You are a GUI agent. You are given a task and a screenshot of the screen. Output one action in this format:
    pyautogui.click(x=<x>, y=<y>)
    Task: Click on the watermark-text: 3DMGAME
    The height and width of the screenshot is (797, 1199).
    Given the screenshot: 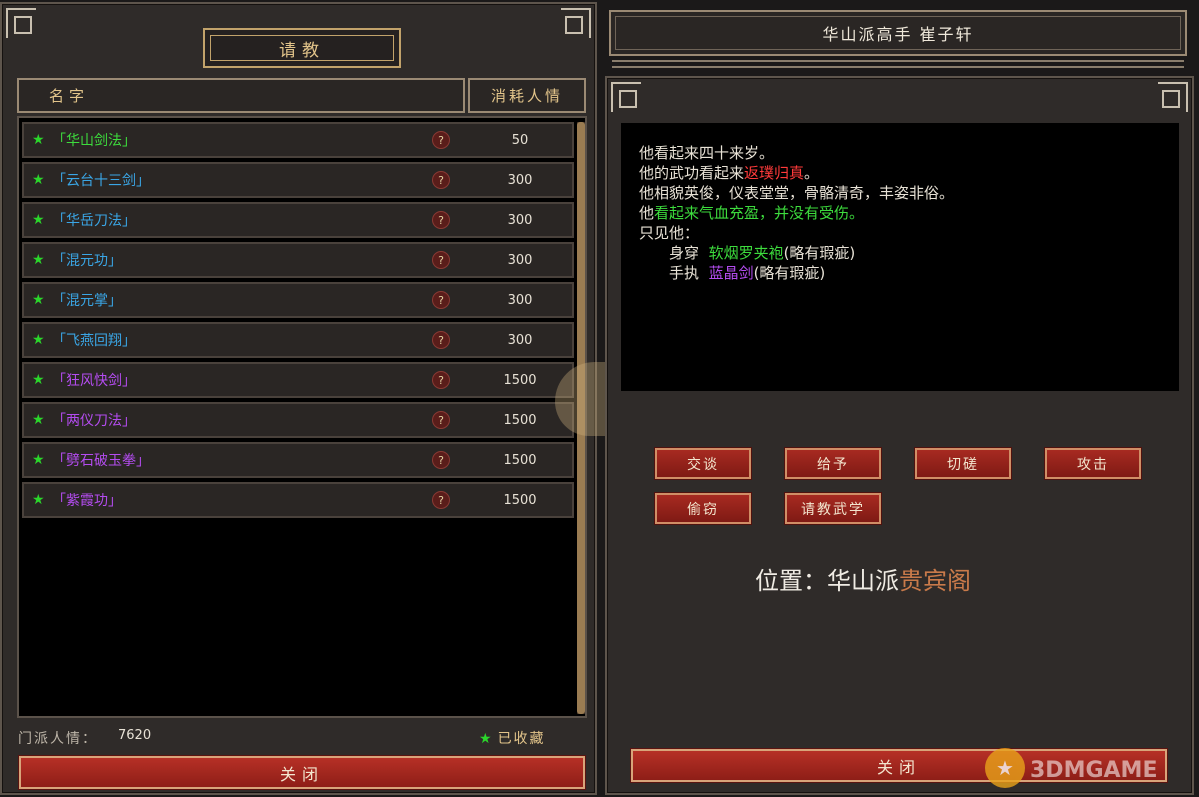 What is the action you would take?
    pyautogui.click(x=1094, y=770)
    